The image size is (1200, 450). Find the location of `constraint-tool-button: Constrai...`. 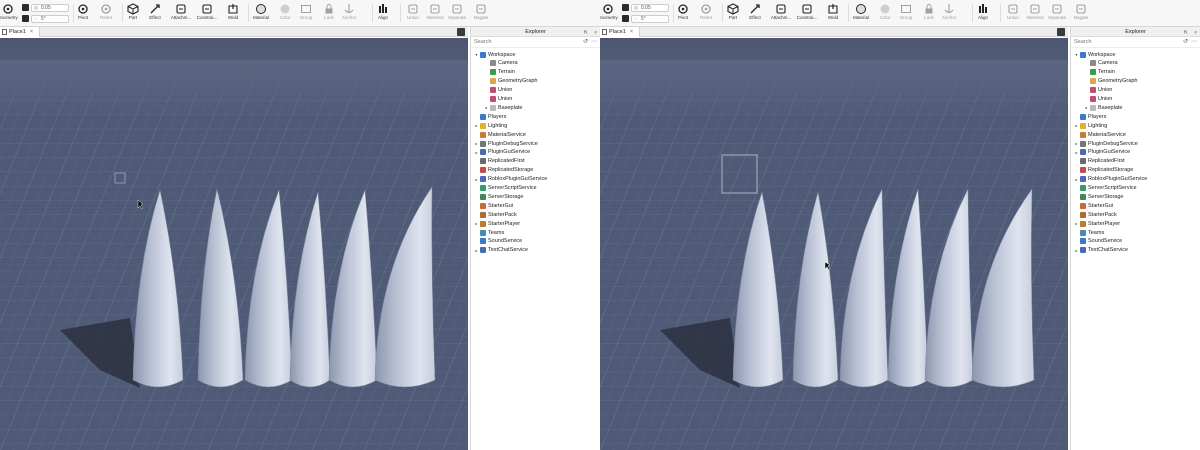

constraint-tool-button: Constrai... is located at coordinates (207, 13).